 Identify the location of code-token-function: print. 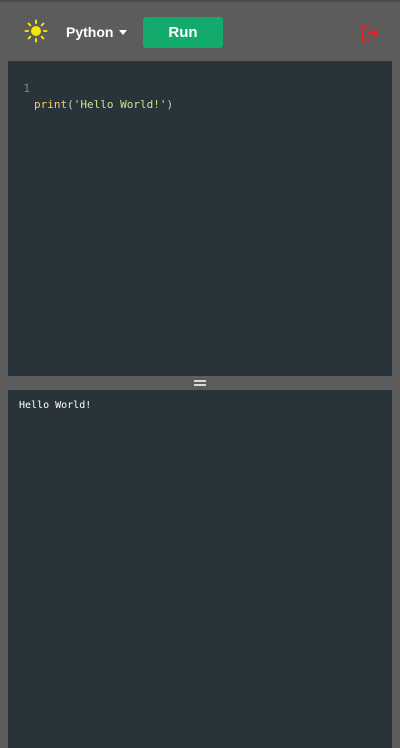
(51, 104).